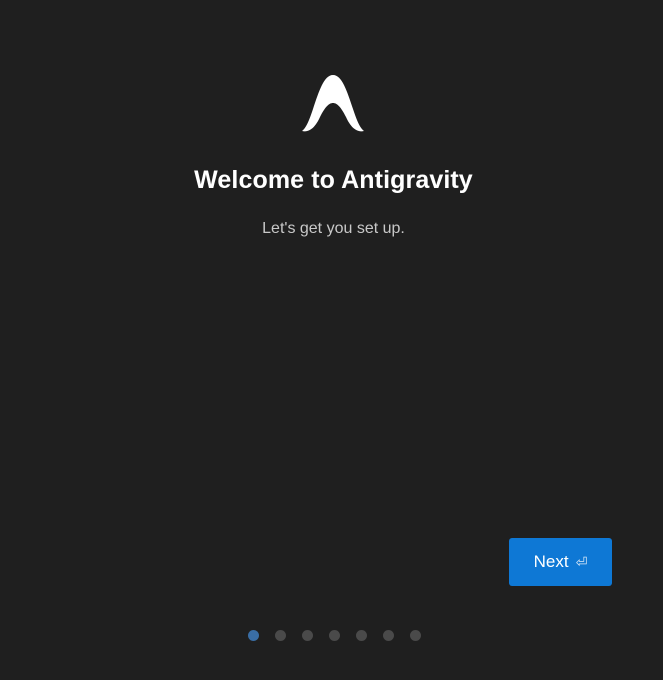  Describe the element at coordinates (551, 561) in the screenshot. I see `next-button-label: Next` at that location.